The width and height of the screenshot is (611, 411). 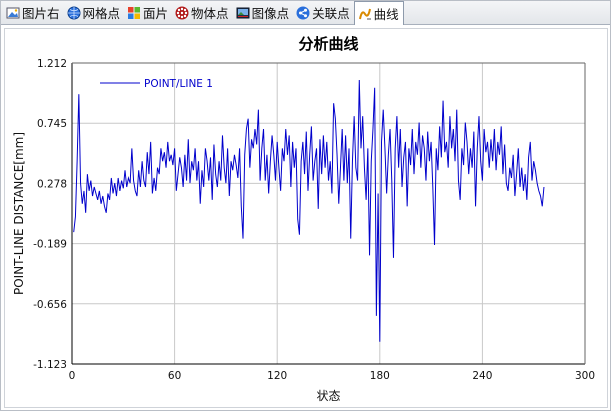 What do you see at coordinates (52, 64) in the screenshot?
I see `y-tick-label: 1.212` at bounding box center [52, 64].